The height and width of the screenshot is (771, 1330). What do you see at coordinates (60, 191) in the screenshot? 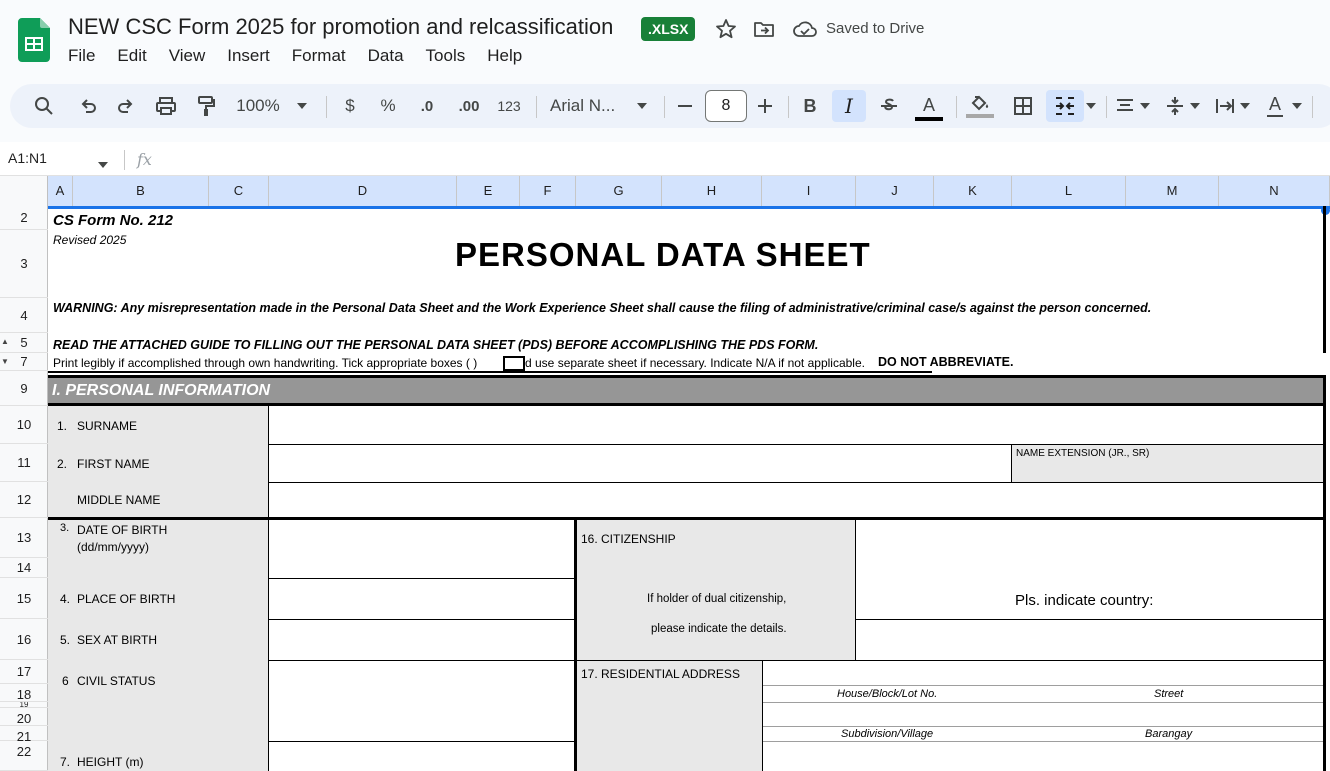
I see `column-header-a: A` at bounding box center [60, 191].